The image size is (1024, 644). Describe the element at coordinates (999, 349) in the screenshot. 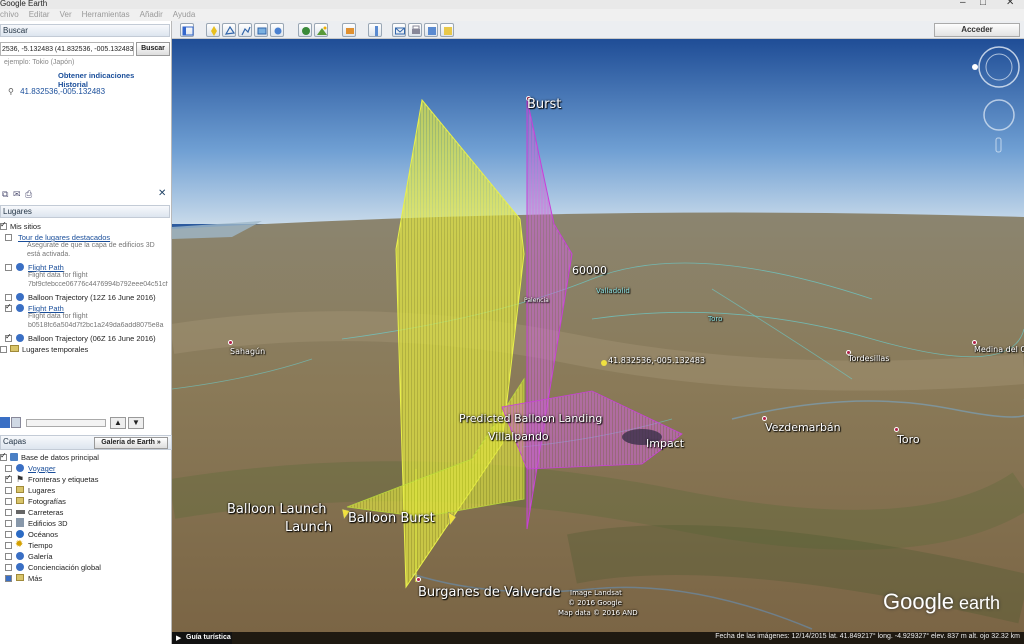

I see `medina-label: Medina del C` at that location.